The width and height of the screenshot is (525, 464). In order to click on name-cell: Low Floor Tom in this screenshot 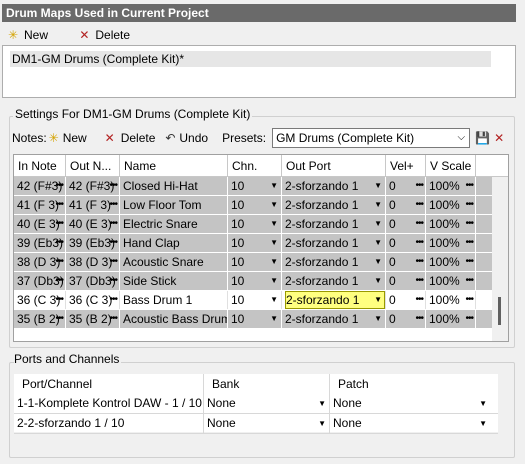, I will do `click(174, 205)`.